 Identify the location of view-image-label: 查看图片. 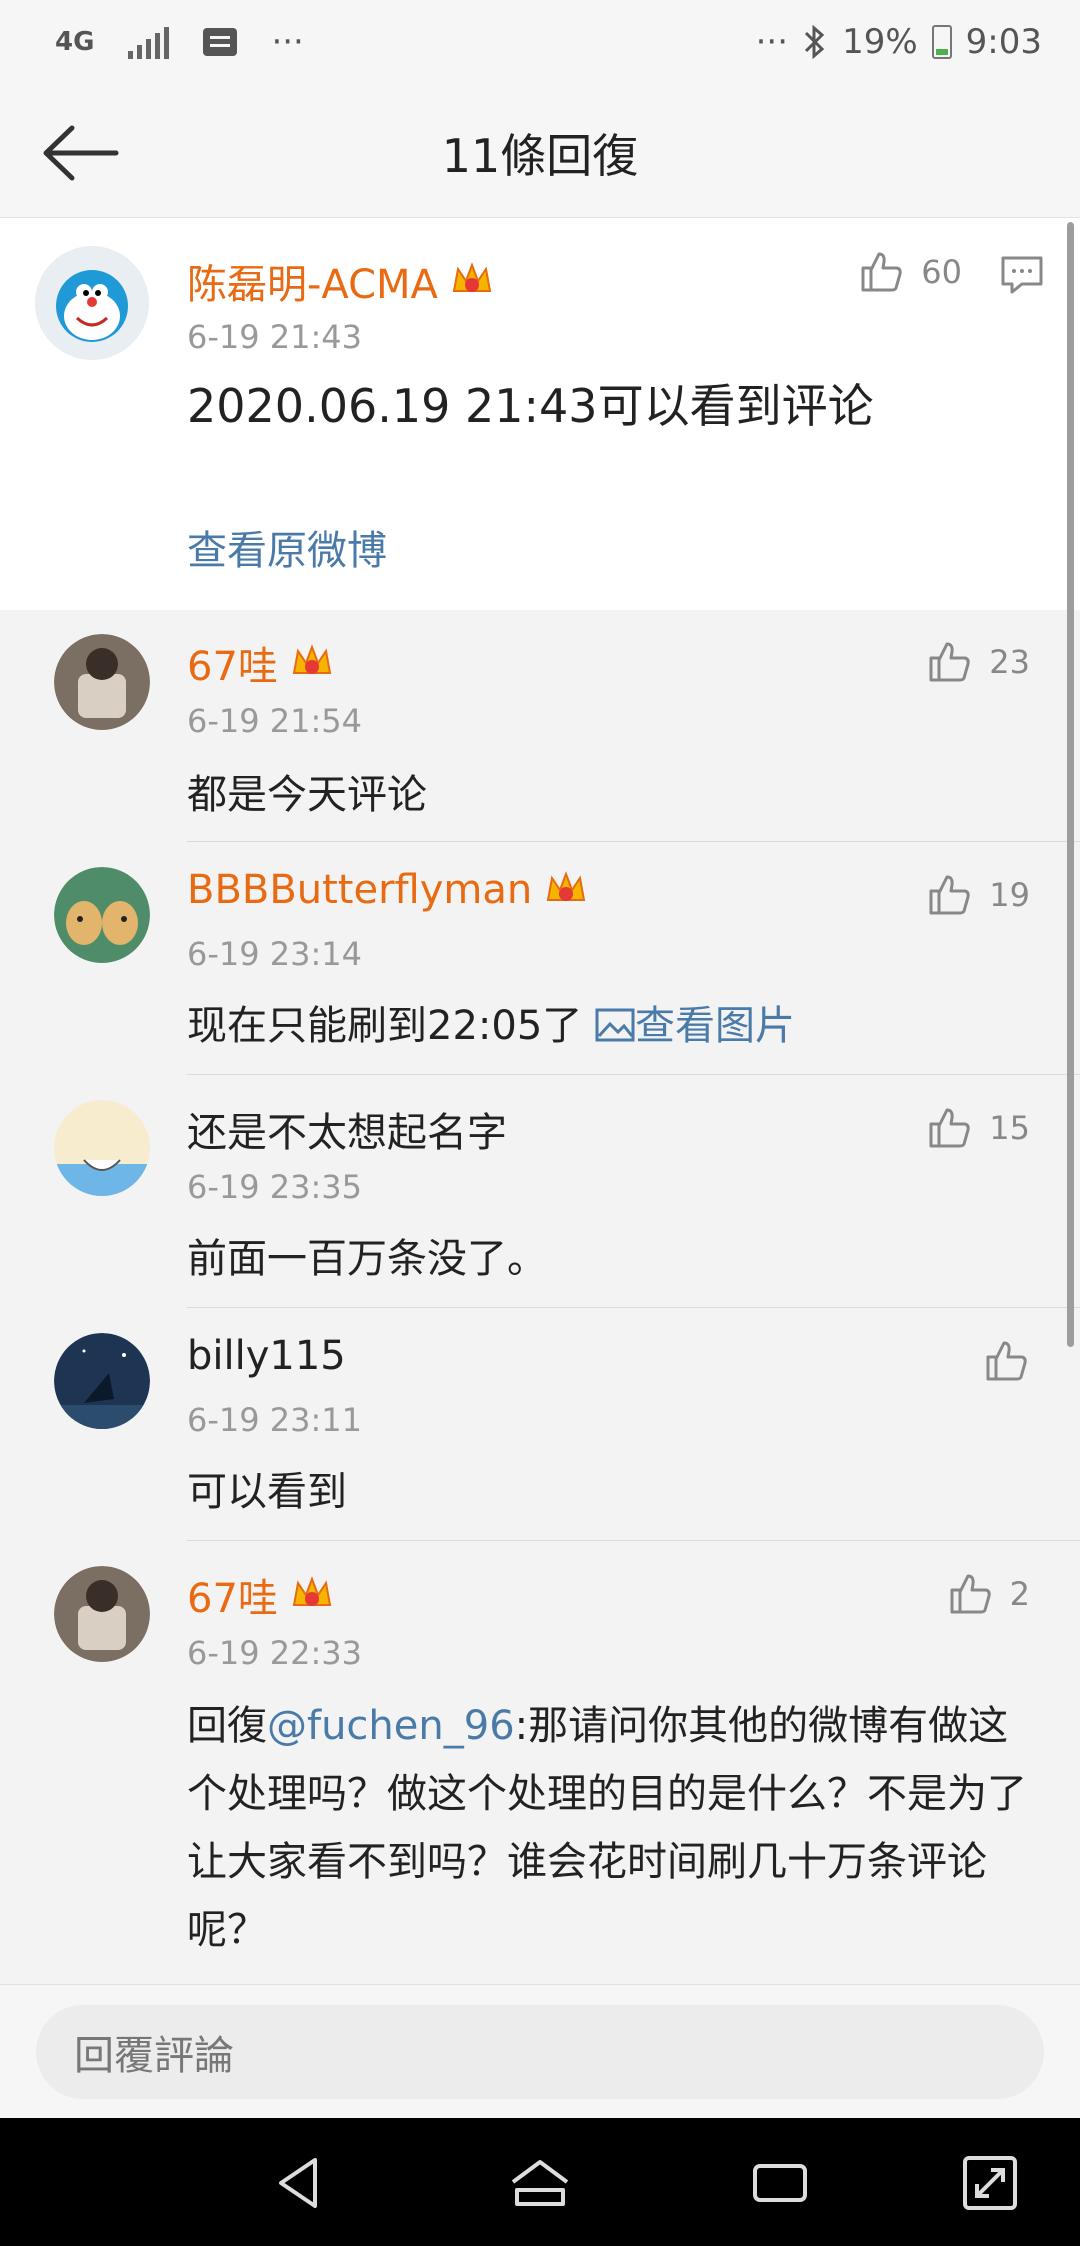
(715, 1026).